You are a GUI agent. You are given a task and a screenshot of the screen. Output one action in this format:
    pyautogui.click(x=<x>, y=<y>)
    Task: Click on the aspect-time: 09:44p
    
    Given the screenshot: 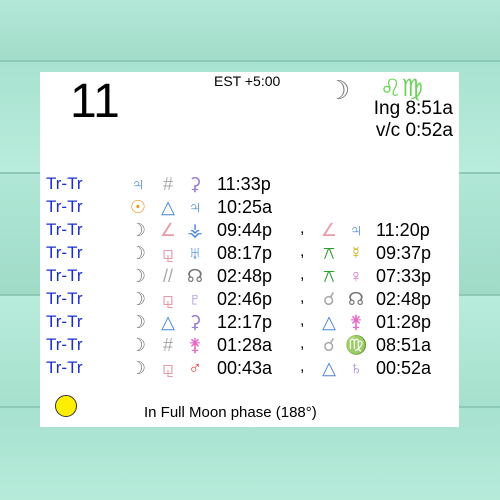 What is the action you would take?
    pyautogui.click(x=245, y=230)
    